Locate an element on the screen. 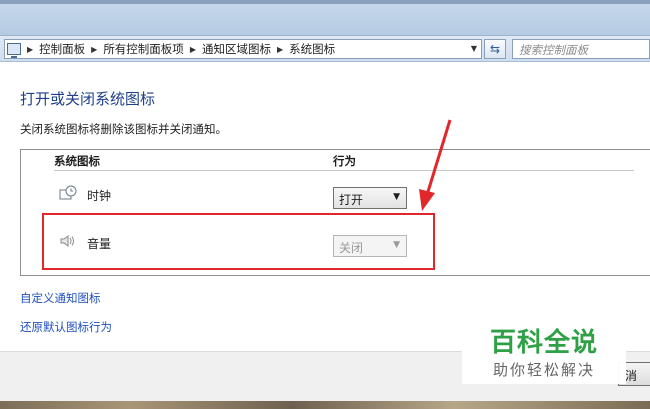 This screenshot has width=650, height=409. breadcrumb-system-icons: 系统图标 is located at coordinates (312, 49).